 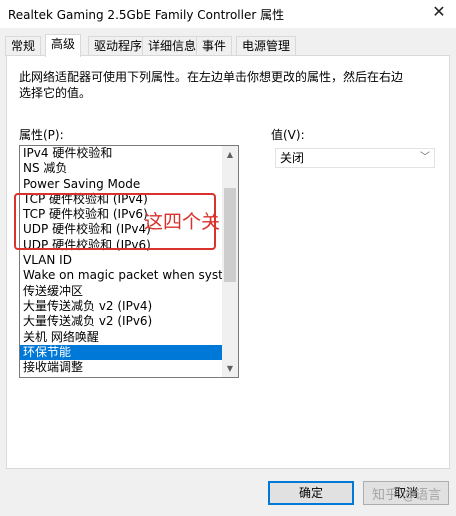 I want to click on scroll-up-icon: ▲, so click(x=230, y=154).